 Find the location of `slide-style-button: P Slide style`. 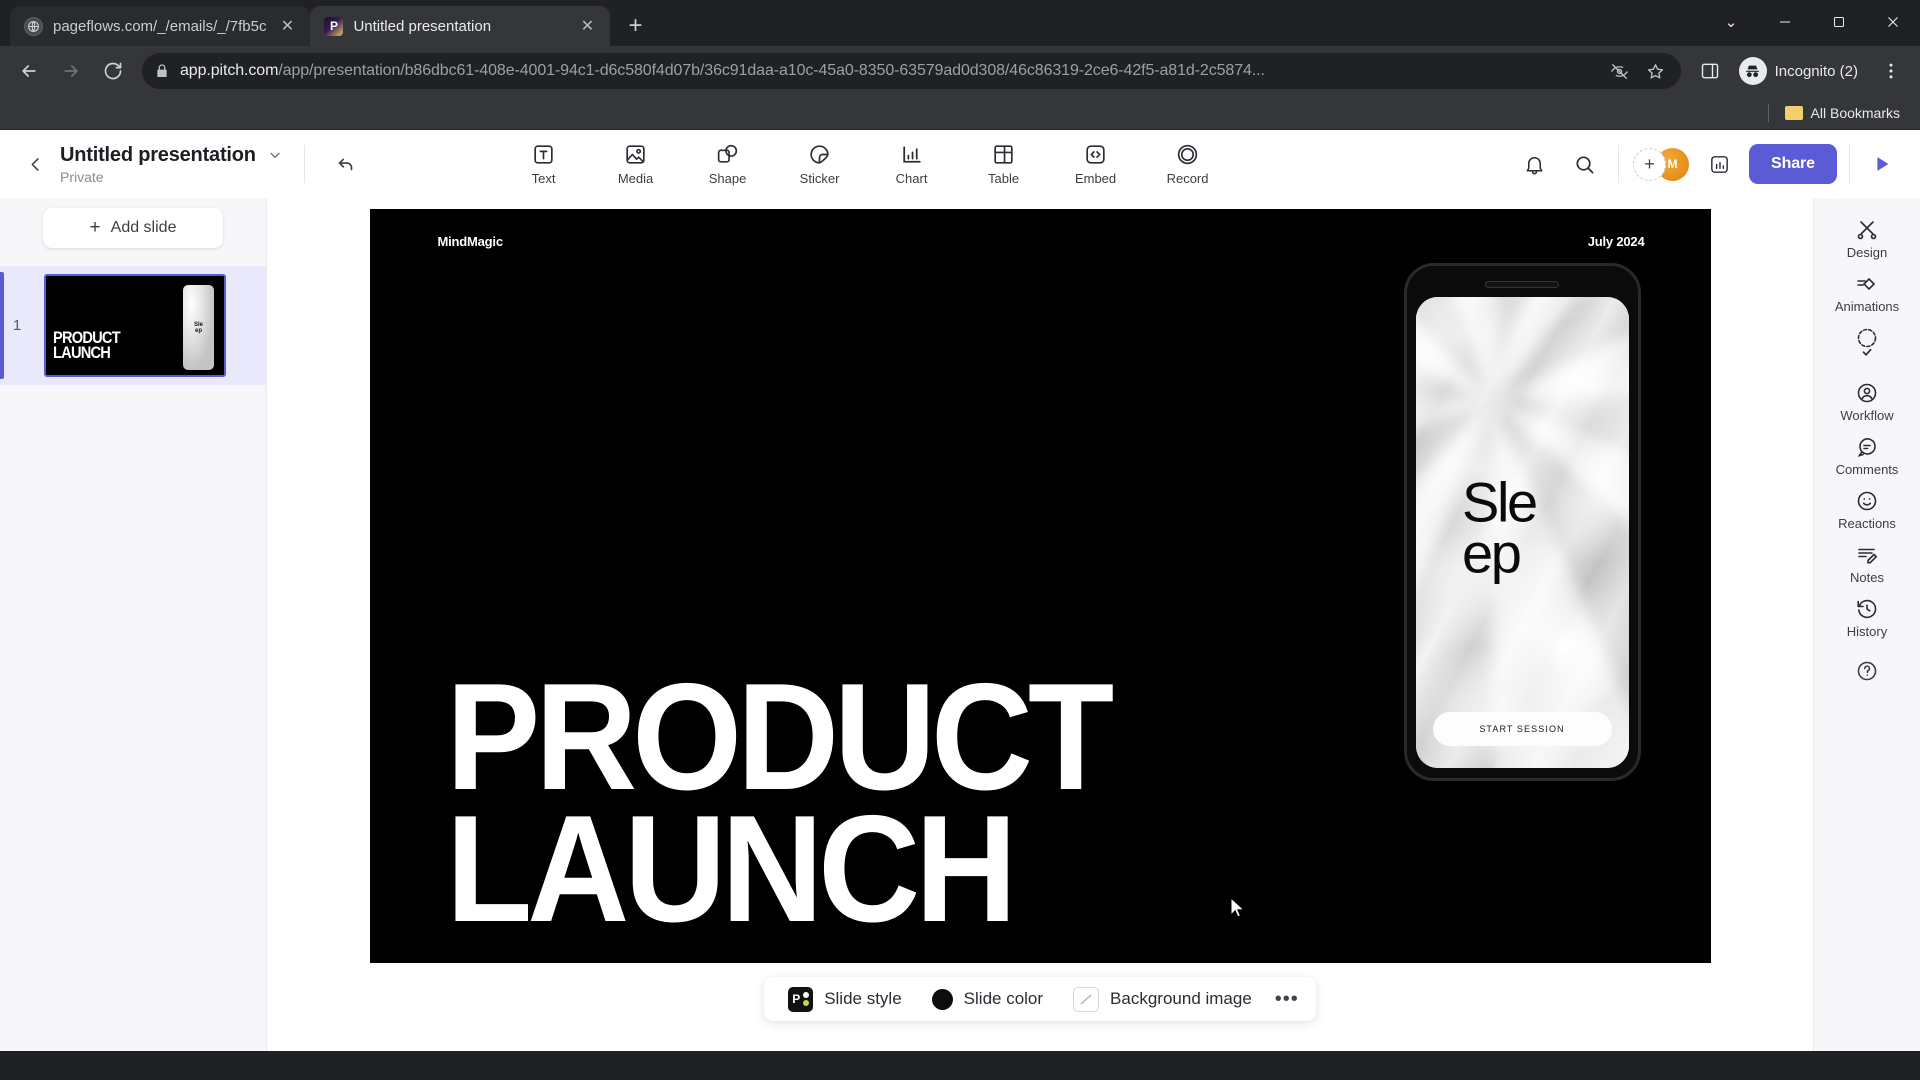

slide-style-button: P Slide style is located at coordinates (844, 999).